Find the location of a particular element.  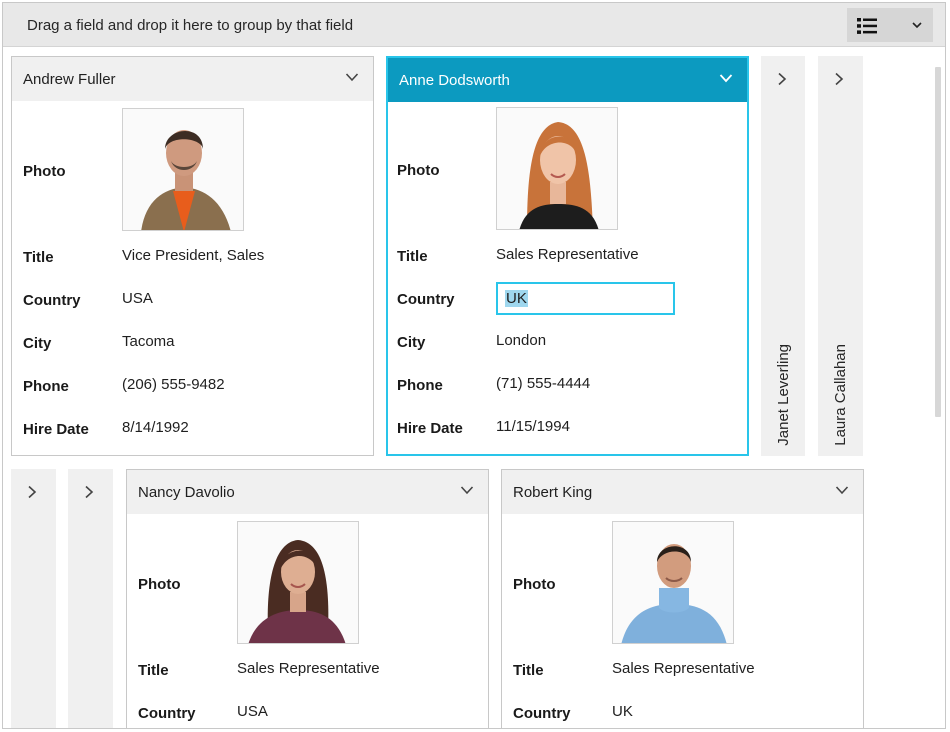

title-value: Vice President, Sales is located at coordinates (193, 255).